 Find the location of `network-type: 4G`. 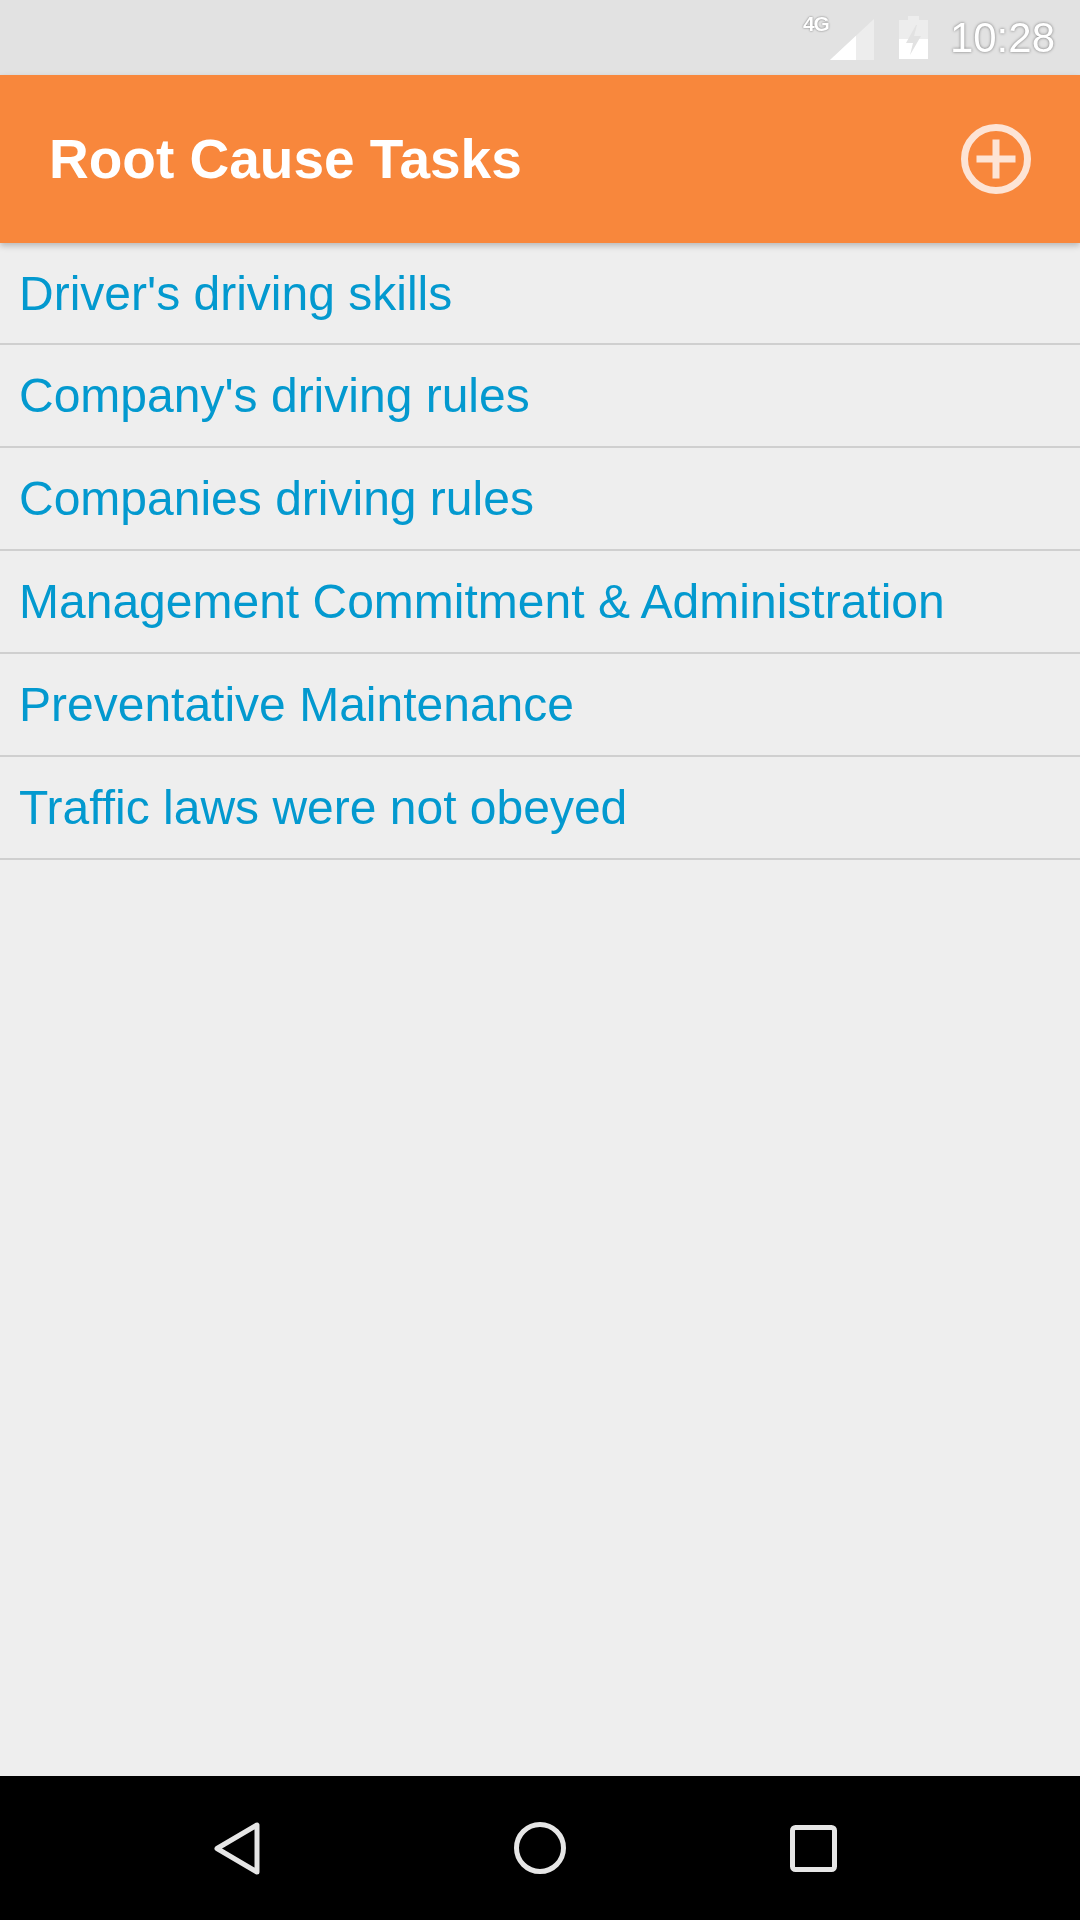

network-type: 4G is located at coordinates (815, 24).